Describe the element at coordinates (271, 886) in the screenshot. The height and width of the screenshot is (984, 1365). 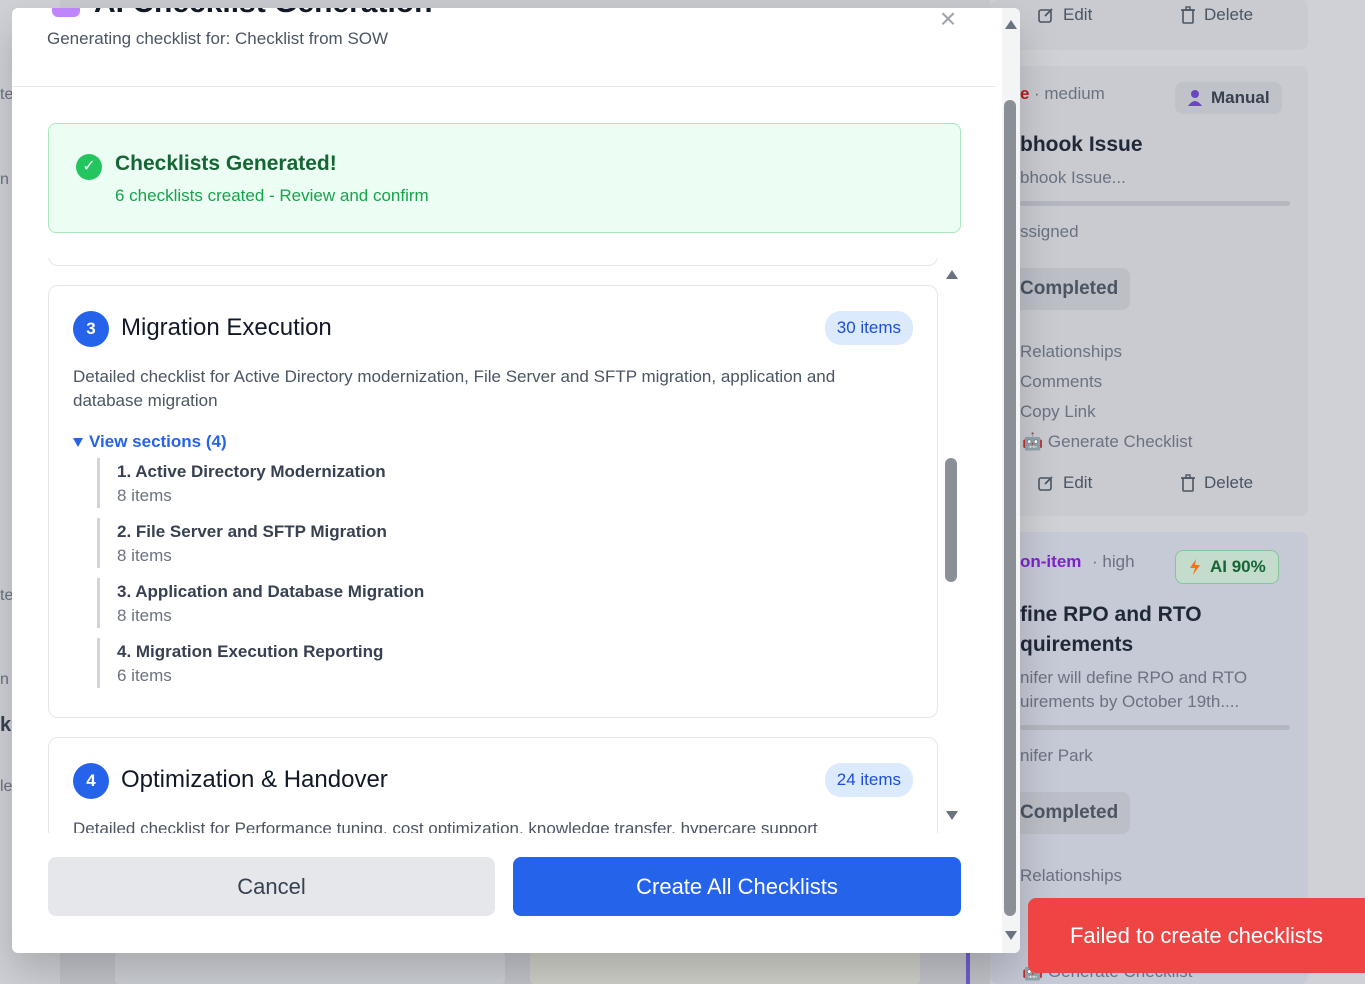
I see `cancel-button: Cancel` at that location.